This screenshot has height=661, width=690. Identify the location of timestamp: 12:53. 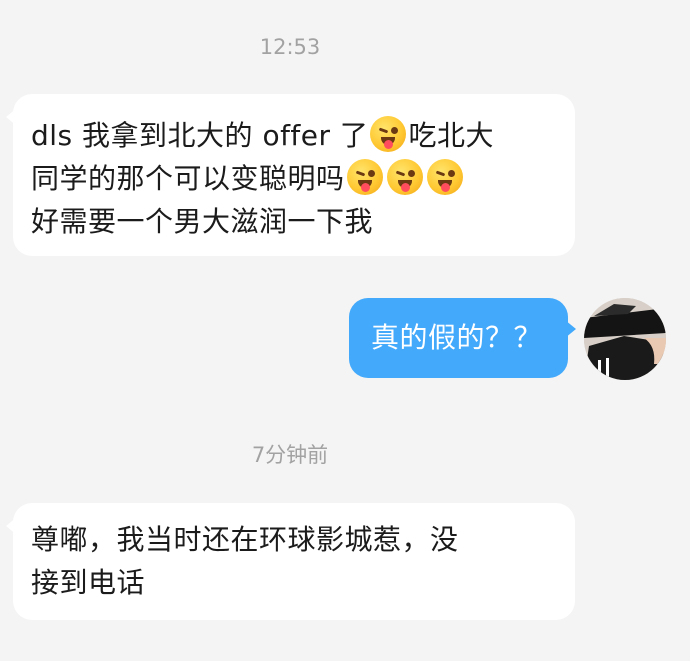
(290, 47).